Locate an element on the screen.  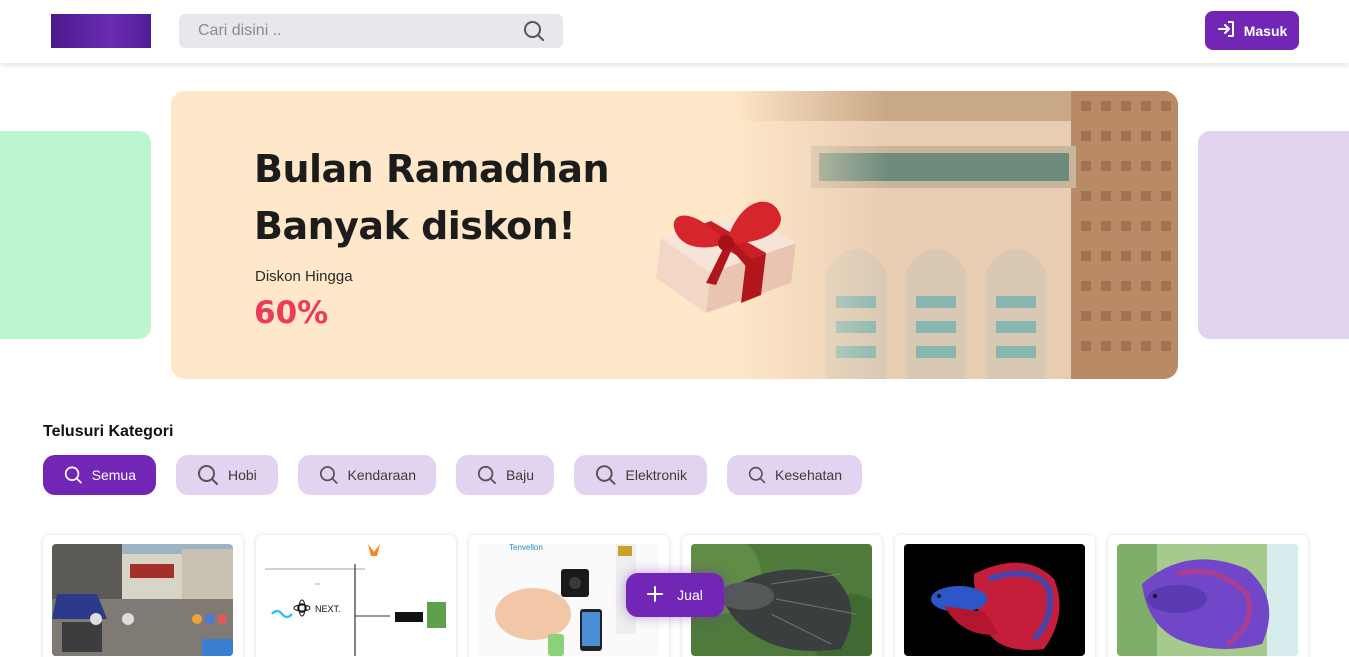
login-button: Masuk is located at coordinates (1252, 30).